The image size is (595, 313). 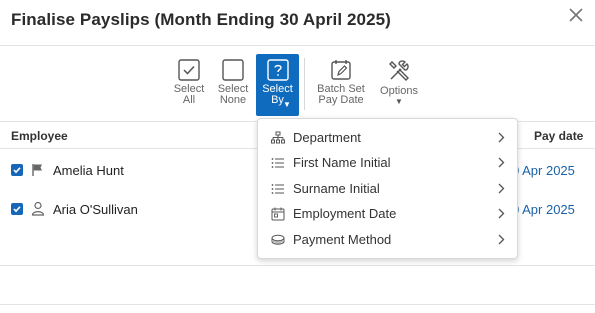 What do you see at coordinates (278, 239) in the screenshot?
I see `coins-icon` at bounding box center [278, 239].